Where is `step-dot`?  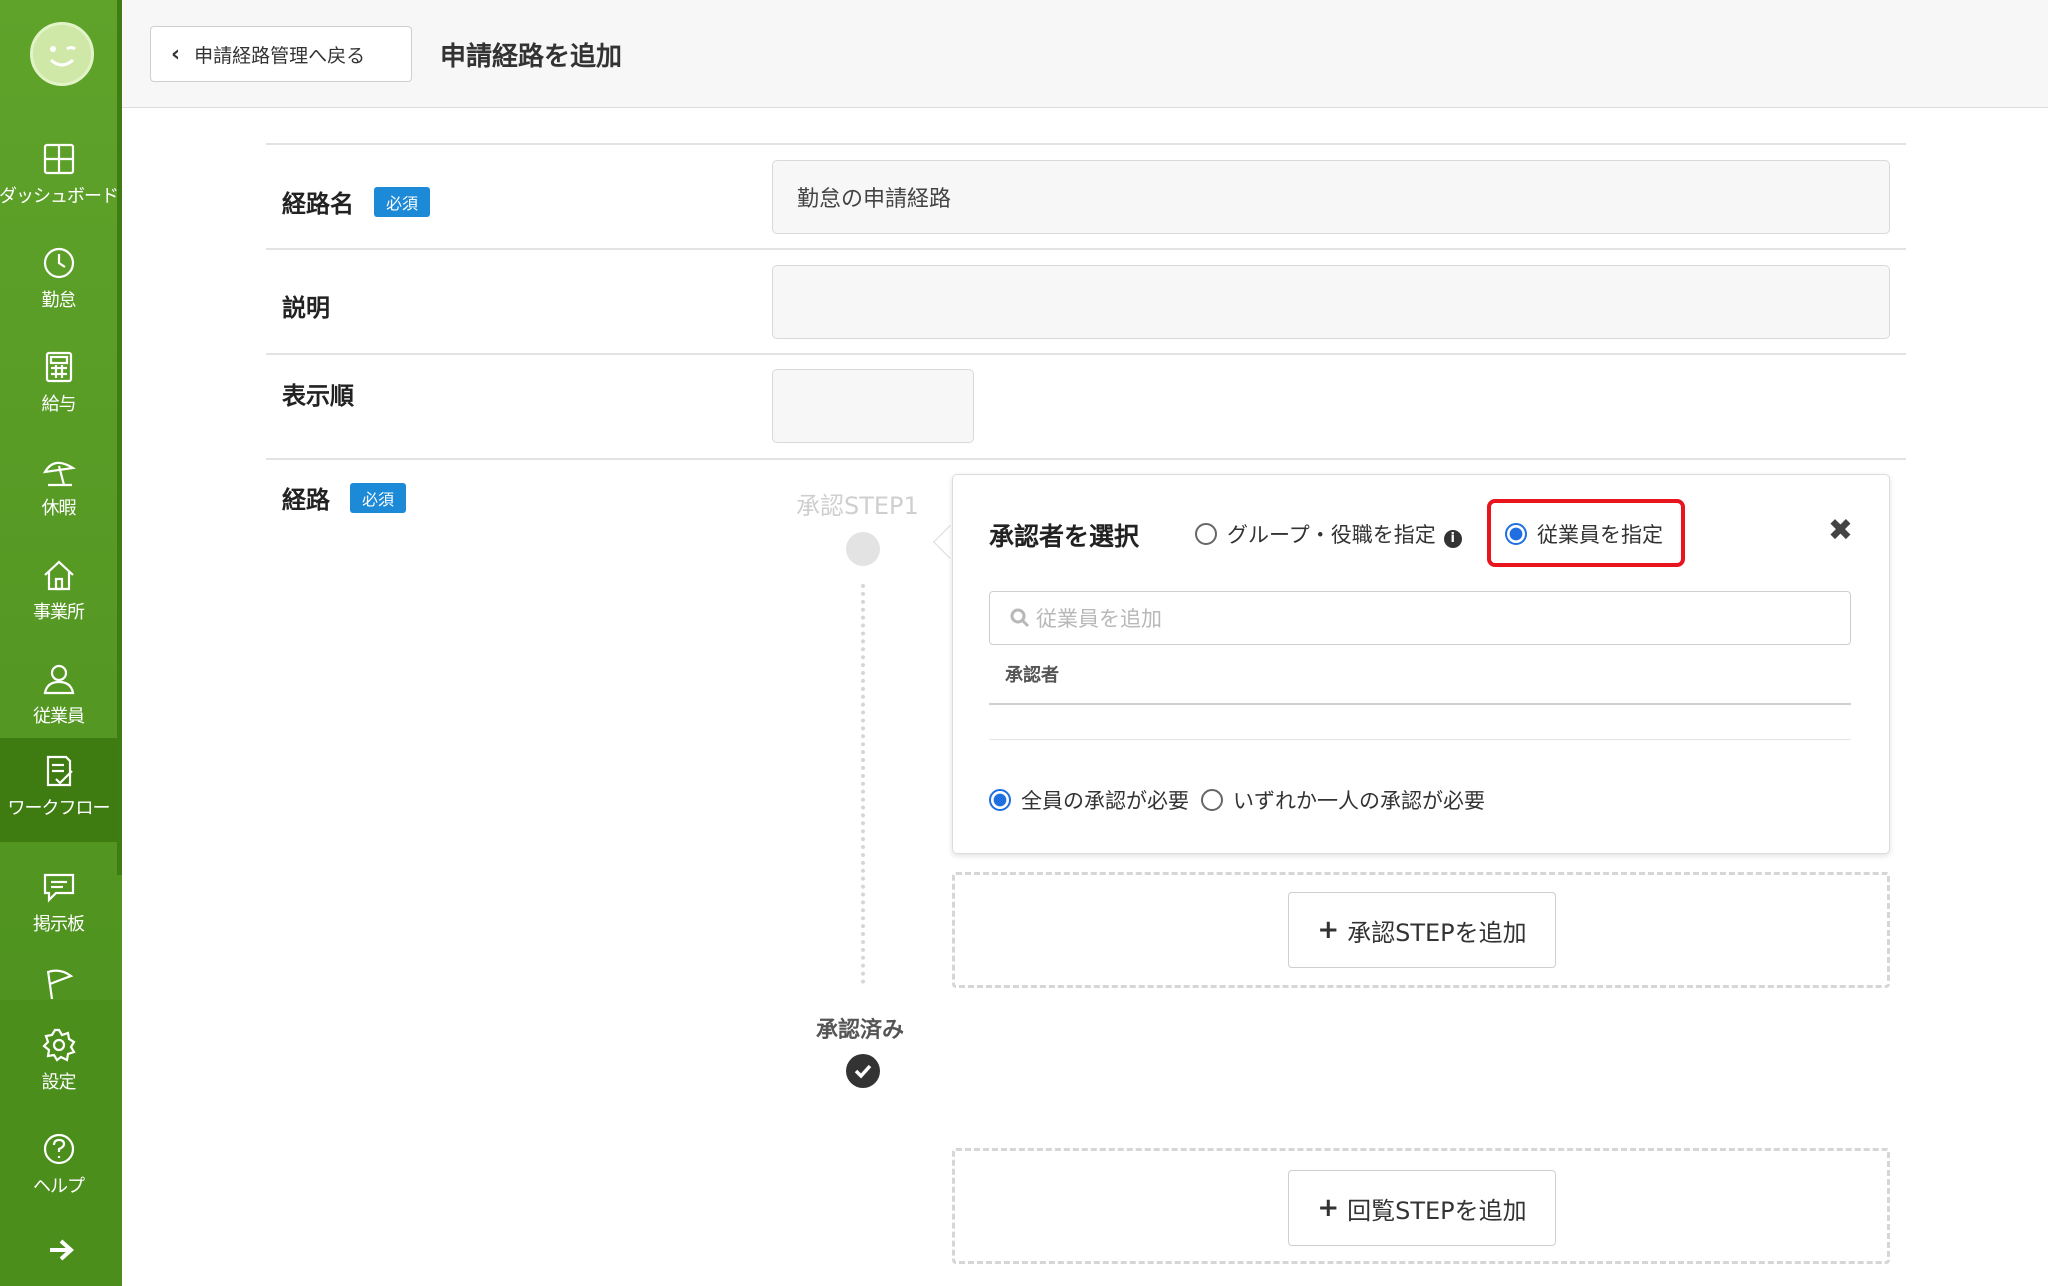
step-dot is located at coordinates (863, 549).